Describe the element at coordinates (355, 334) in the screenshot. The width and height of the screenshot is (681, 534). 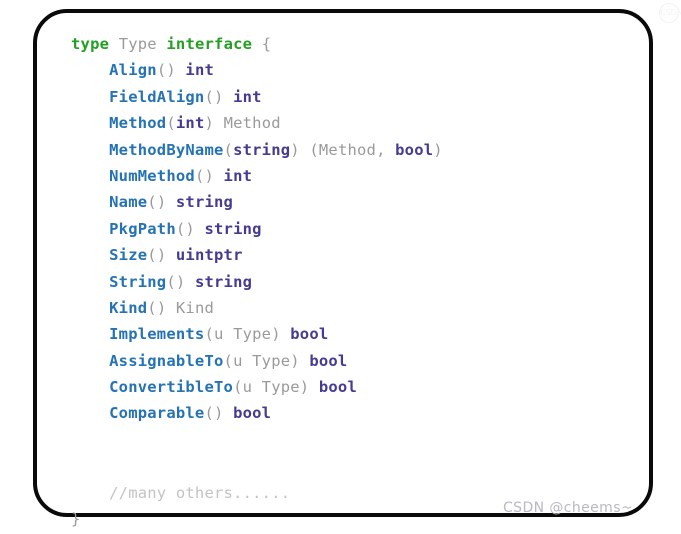
I see `code-line: Implements(u Type) bool` at that location.